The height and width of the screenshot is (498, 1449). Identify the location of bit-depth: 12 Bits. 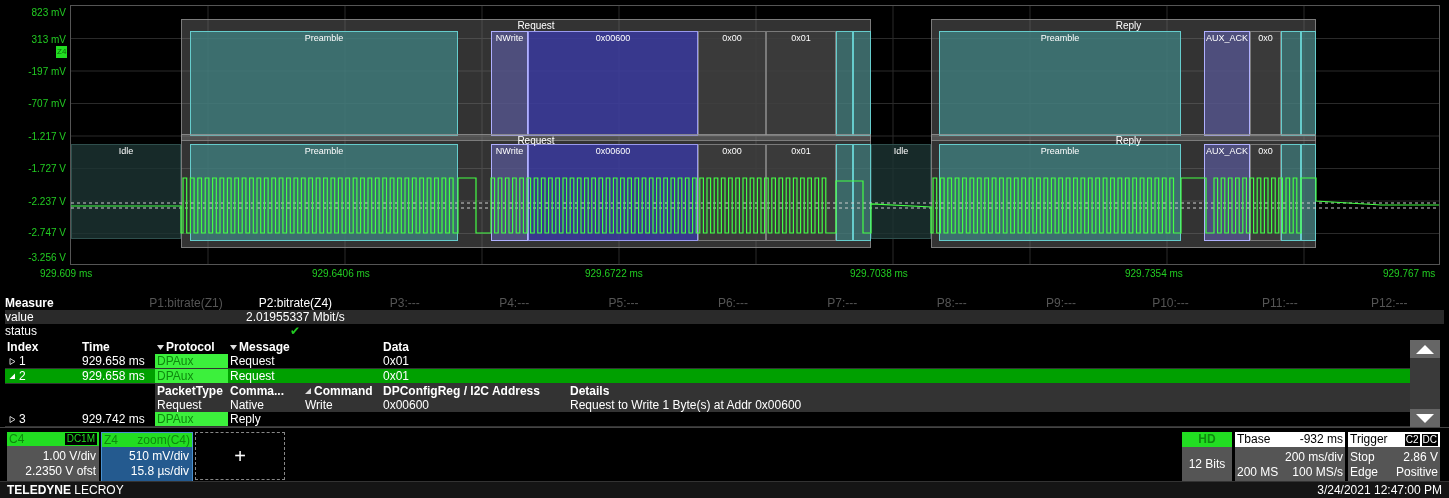
(1207, 464).